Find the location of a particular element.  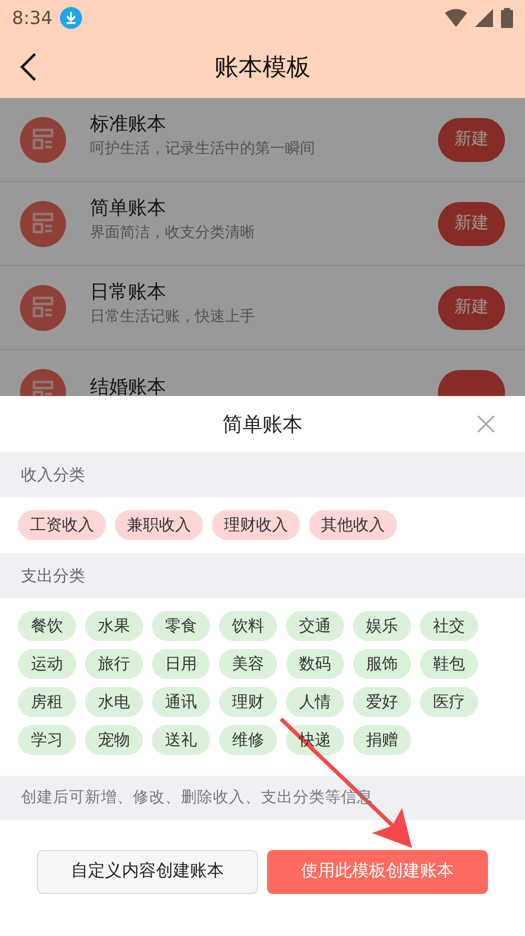

category-tag: 人情 is located at coordinates (315, 702).